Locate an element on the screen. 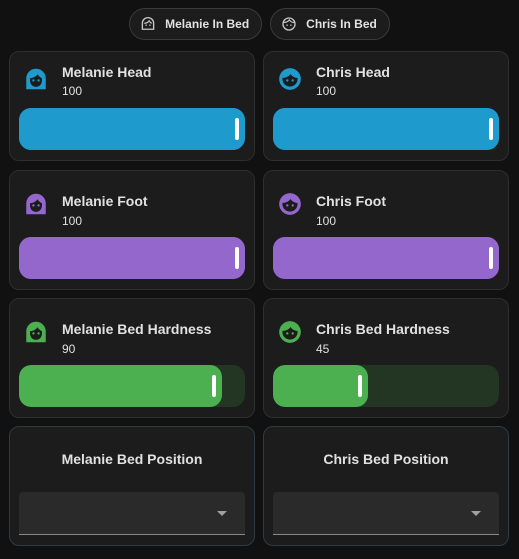  melanie-bed-hardness-card: Melanie Bed Hardness 90 is located at coordinates (132, 358).